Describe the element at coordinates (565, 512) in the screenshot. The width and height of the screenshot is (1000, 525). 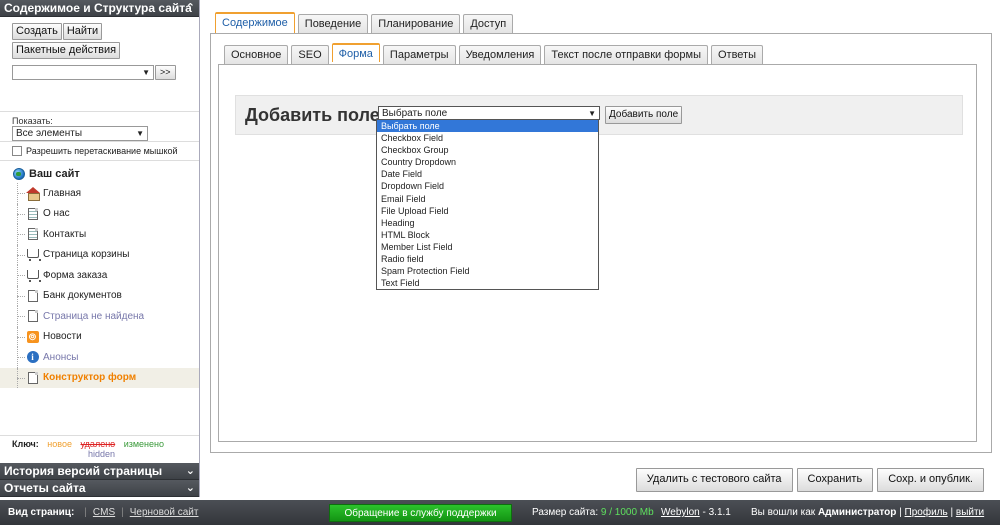
I see `site-size-label: Размер сайта:` at that location.